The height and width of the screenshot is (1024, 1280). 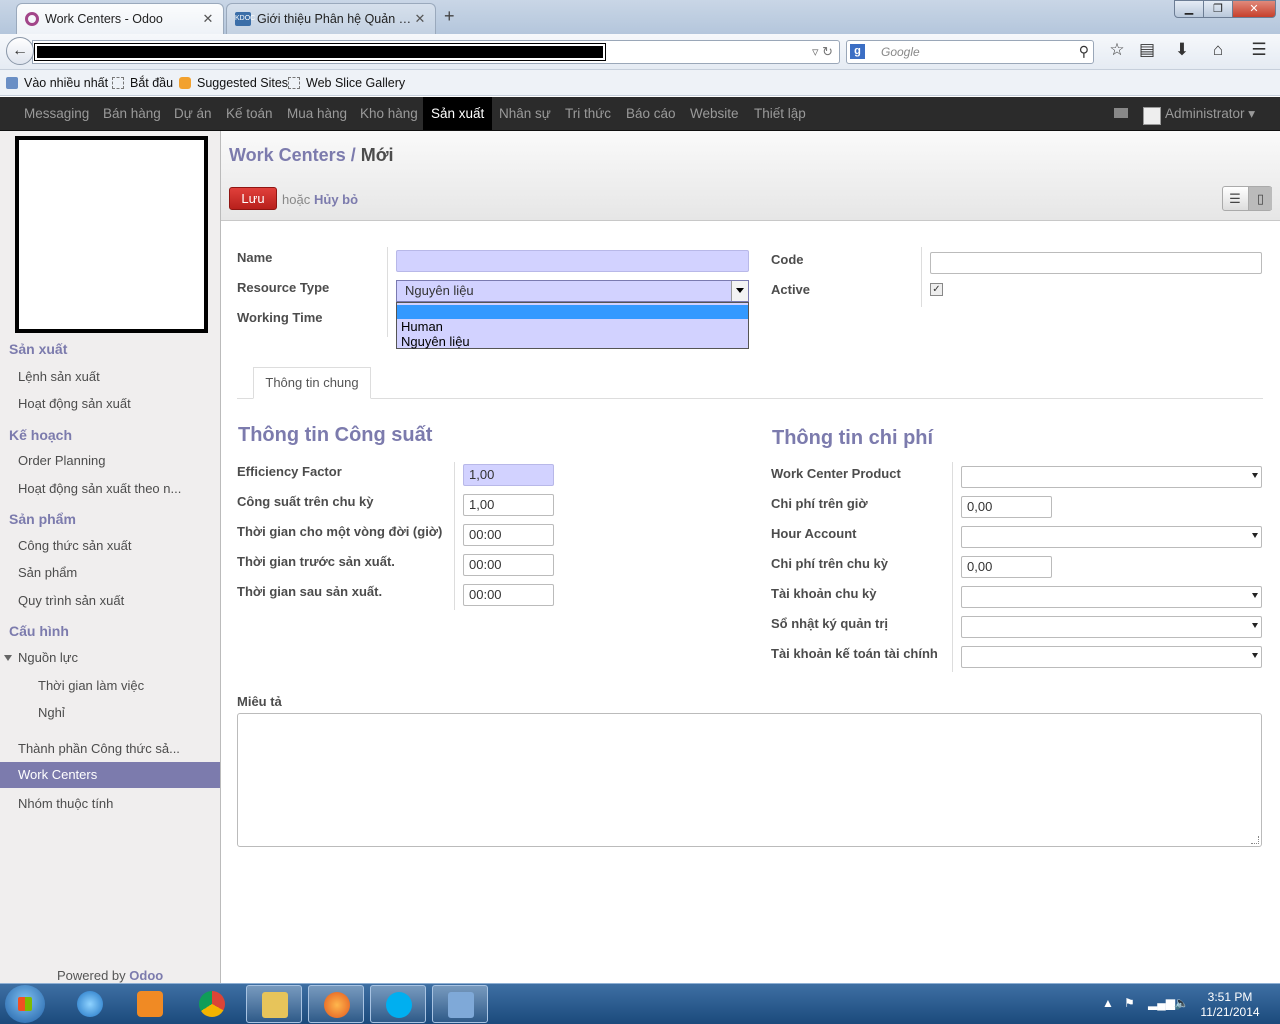 I want to click on name-input, so click(x=572, y=261).